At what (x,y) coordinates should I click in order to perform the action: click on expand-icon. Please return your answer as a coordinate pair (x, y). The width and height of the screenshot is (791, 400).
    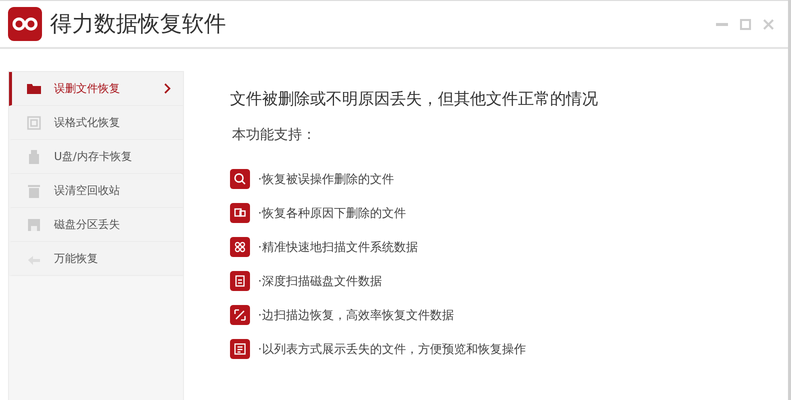
    Looking at the image, I should click on (240, 315).